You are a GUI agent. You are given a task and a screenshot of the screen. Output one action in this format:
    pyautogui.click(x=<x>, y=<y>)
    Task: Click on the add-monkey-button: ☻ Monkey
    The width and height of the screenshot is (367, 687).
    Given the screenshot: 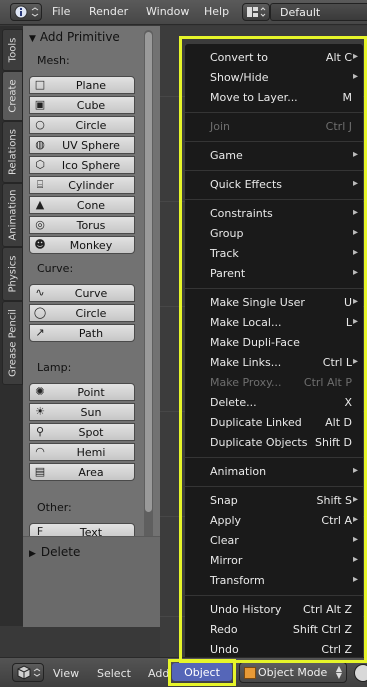 What is the action you would take?
    pyautogui.click(x=82, y=245)
    